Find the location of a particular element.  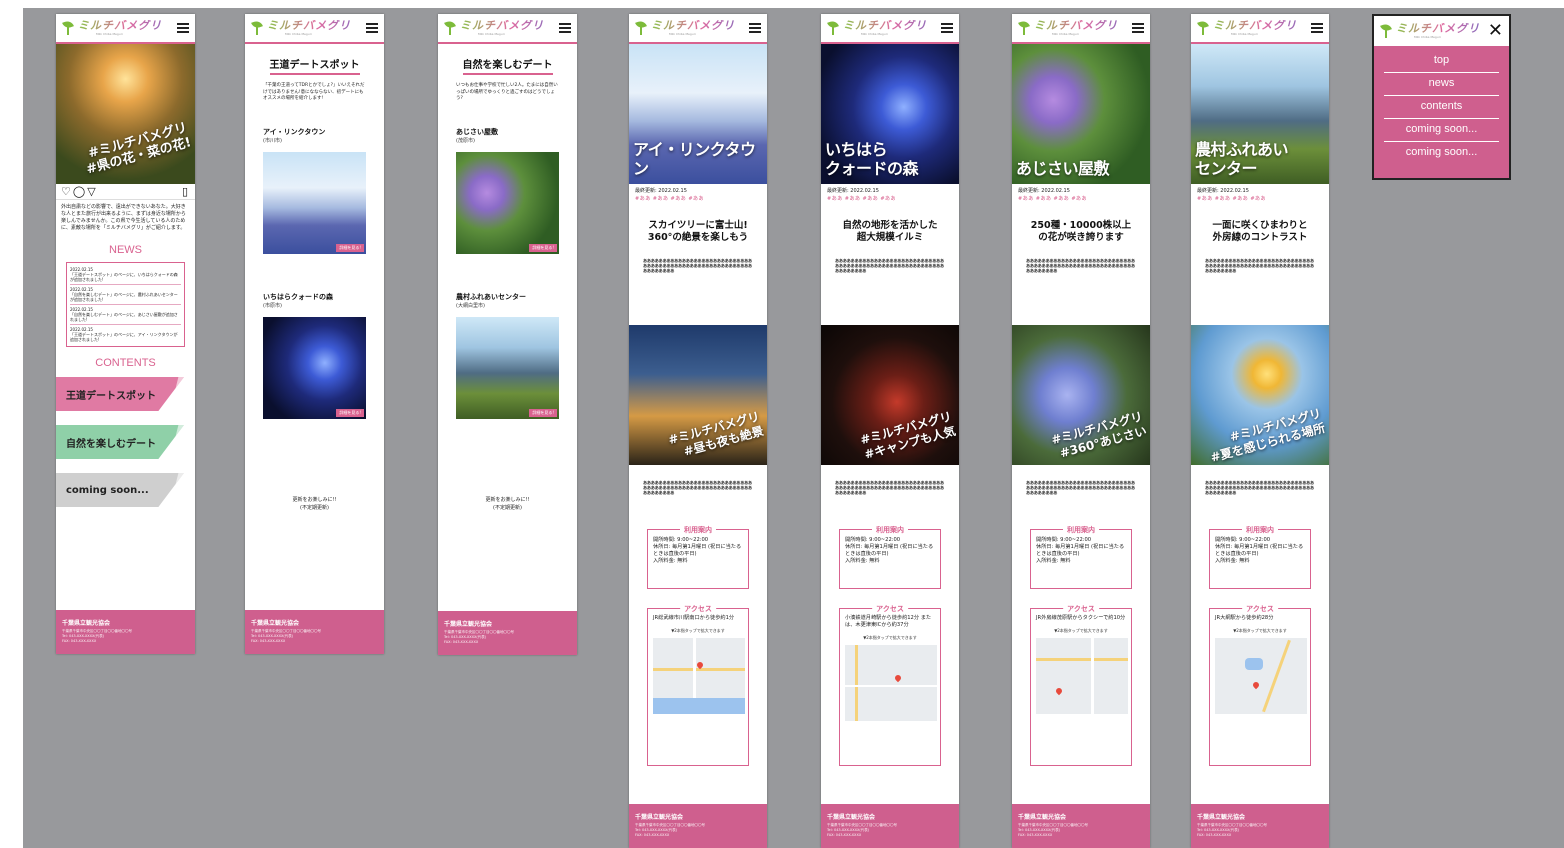

contents-button-shizen: 自然を楽しむデート is located at coordinates (120, 442).